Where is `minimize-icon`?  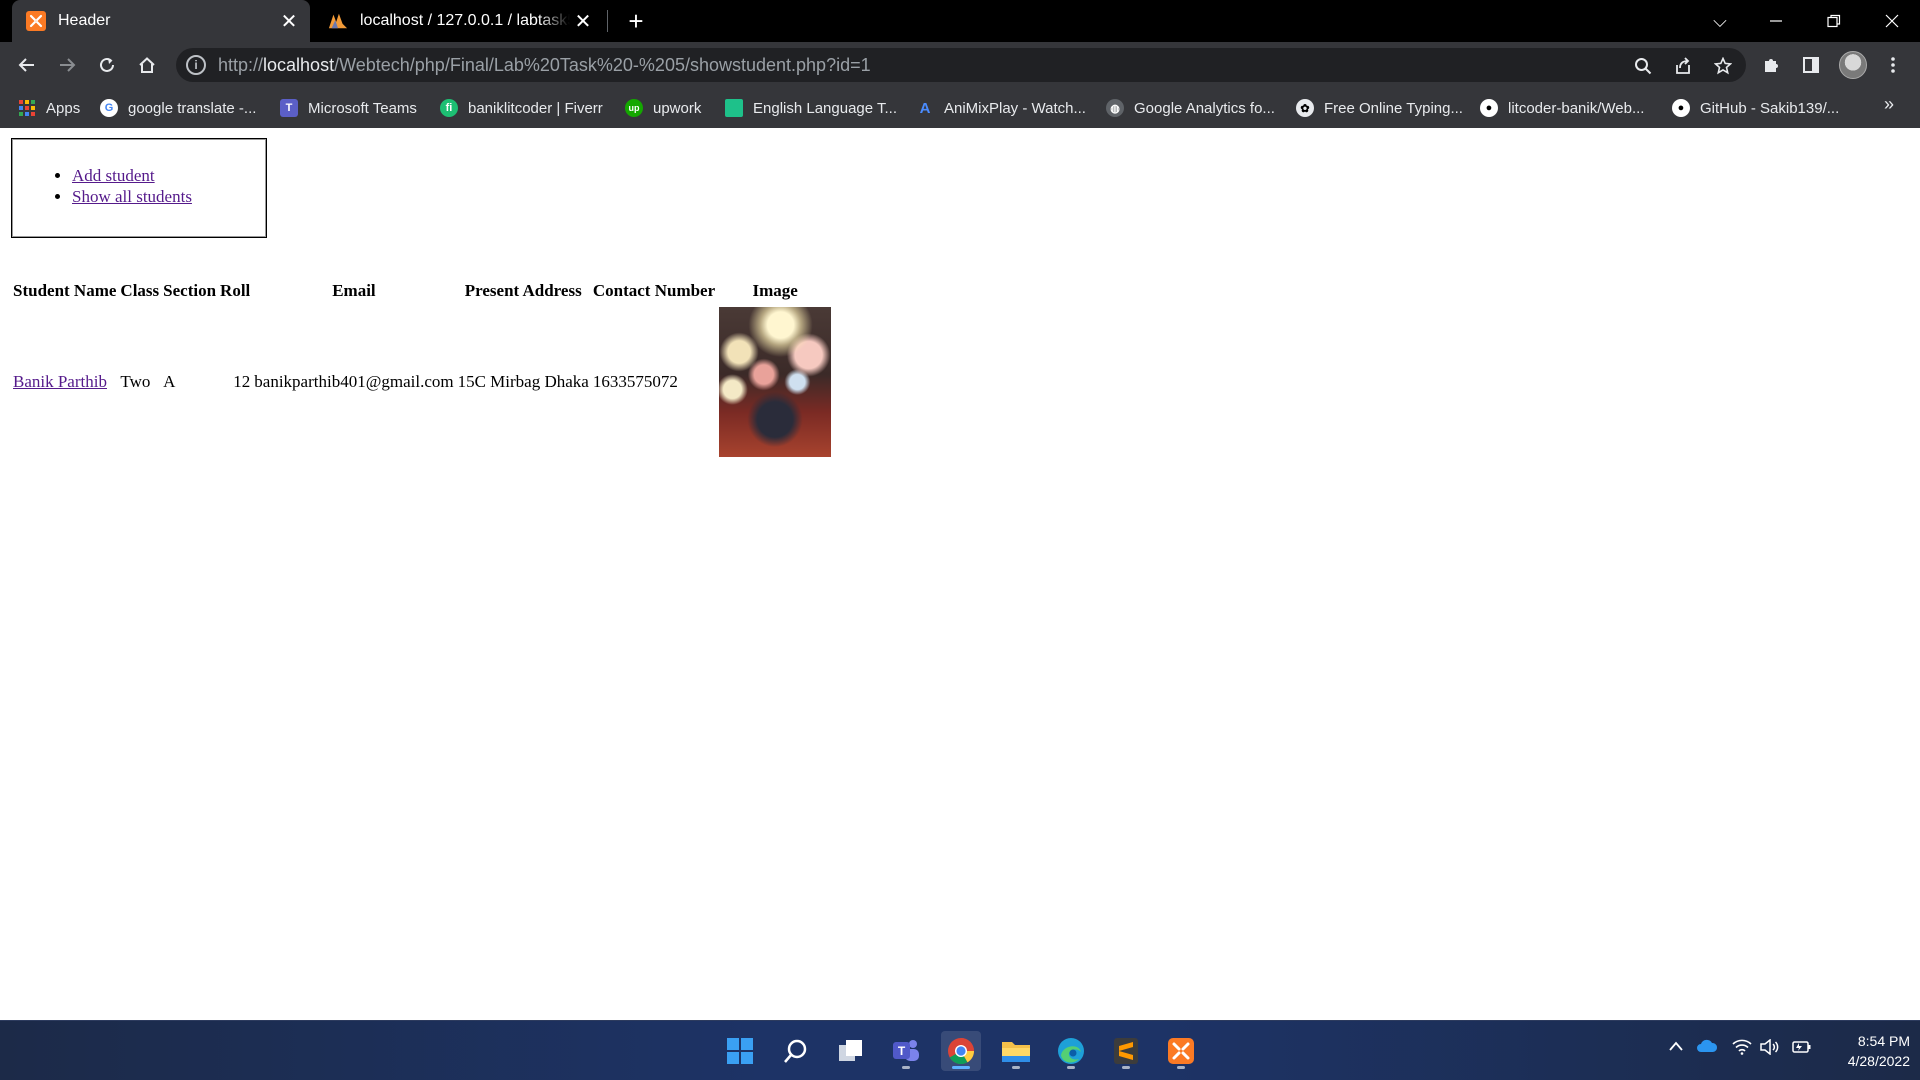
minimize-icon is located at coordinates (1776, 21).